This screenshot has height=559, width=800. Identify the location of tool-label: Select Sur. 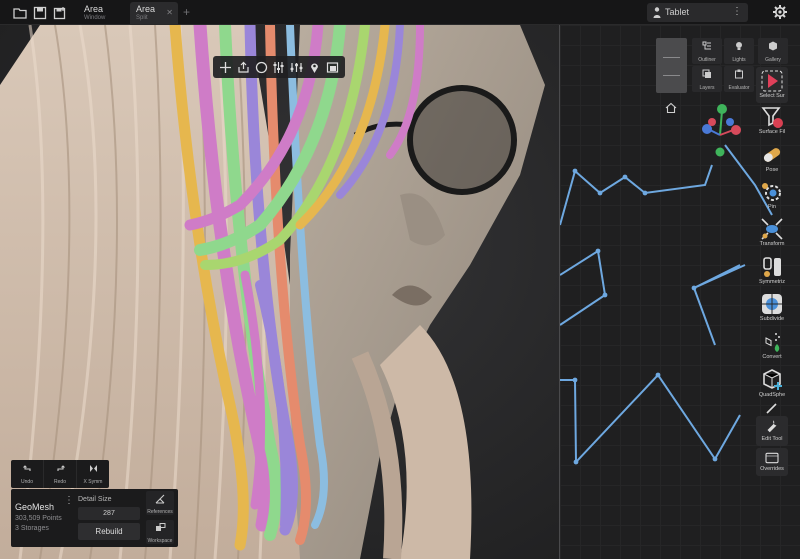
(772, 96).